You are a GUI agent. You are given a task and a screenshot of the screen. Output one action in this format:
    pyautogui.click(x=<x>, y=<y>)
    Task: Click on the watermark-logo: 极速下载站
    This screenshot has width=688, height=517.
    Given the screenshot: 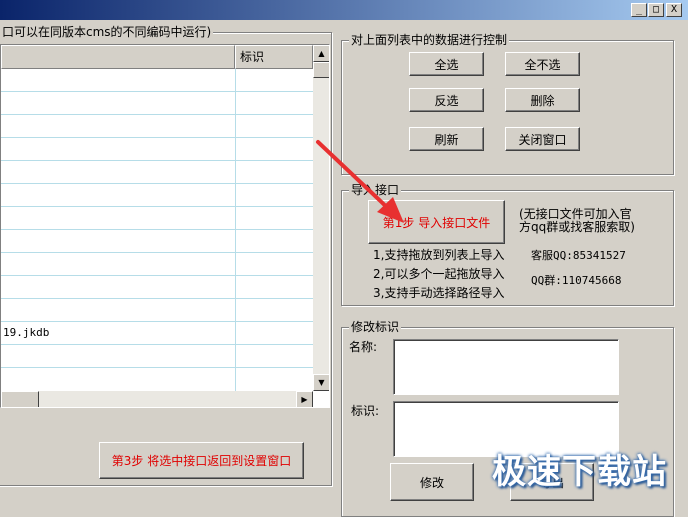 What is the action you would take?
    pyautogui.click(x=579, y=472)
    